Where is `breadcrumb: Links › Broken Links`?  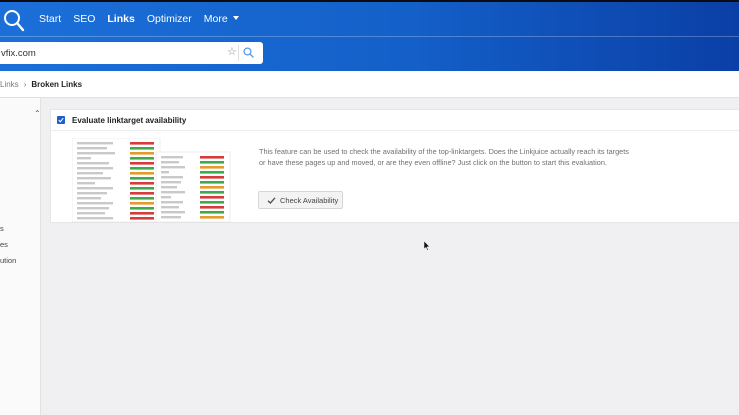 breadcrumb: Links › Broken Links is located at coordinates (41, 84).